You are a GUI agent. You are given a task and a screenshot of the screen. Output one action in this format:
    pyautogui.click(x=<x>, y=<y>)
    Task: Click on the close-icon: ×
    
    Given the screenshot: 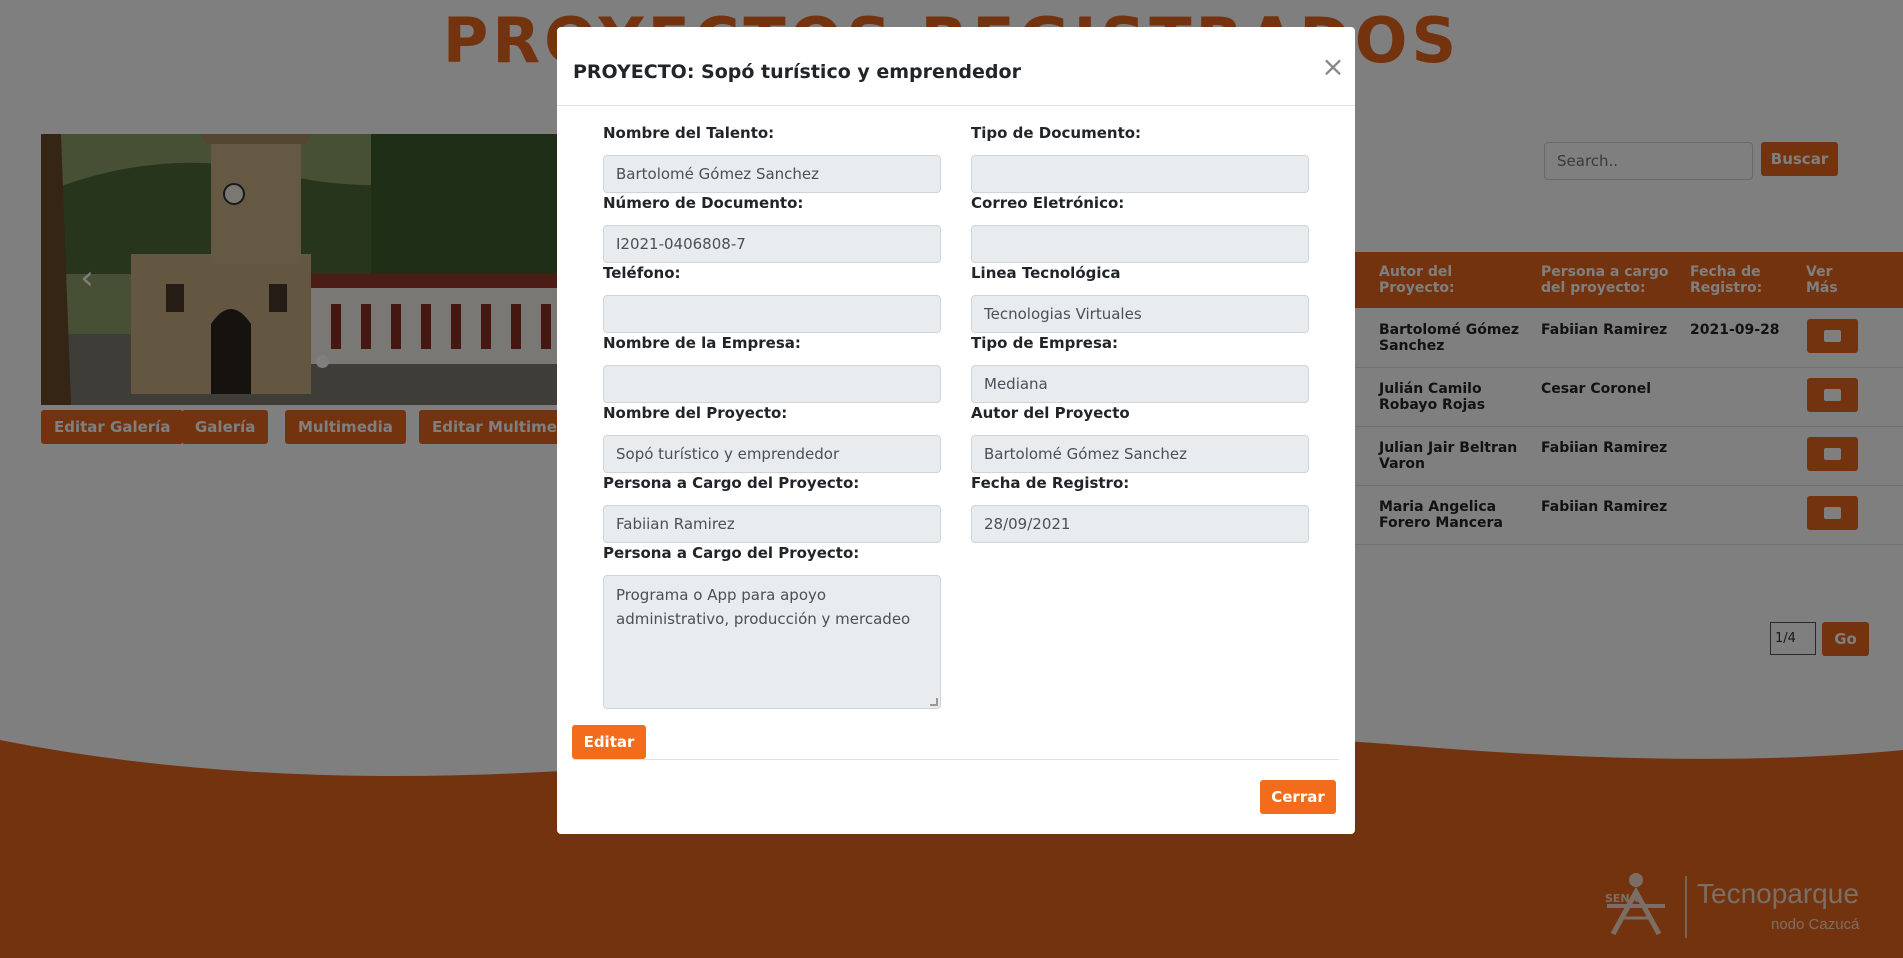 What is the action you would take?
    pyautogui.click(x=1333, y=67)
    